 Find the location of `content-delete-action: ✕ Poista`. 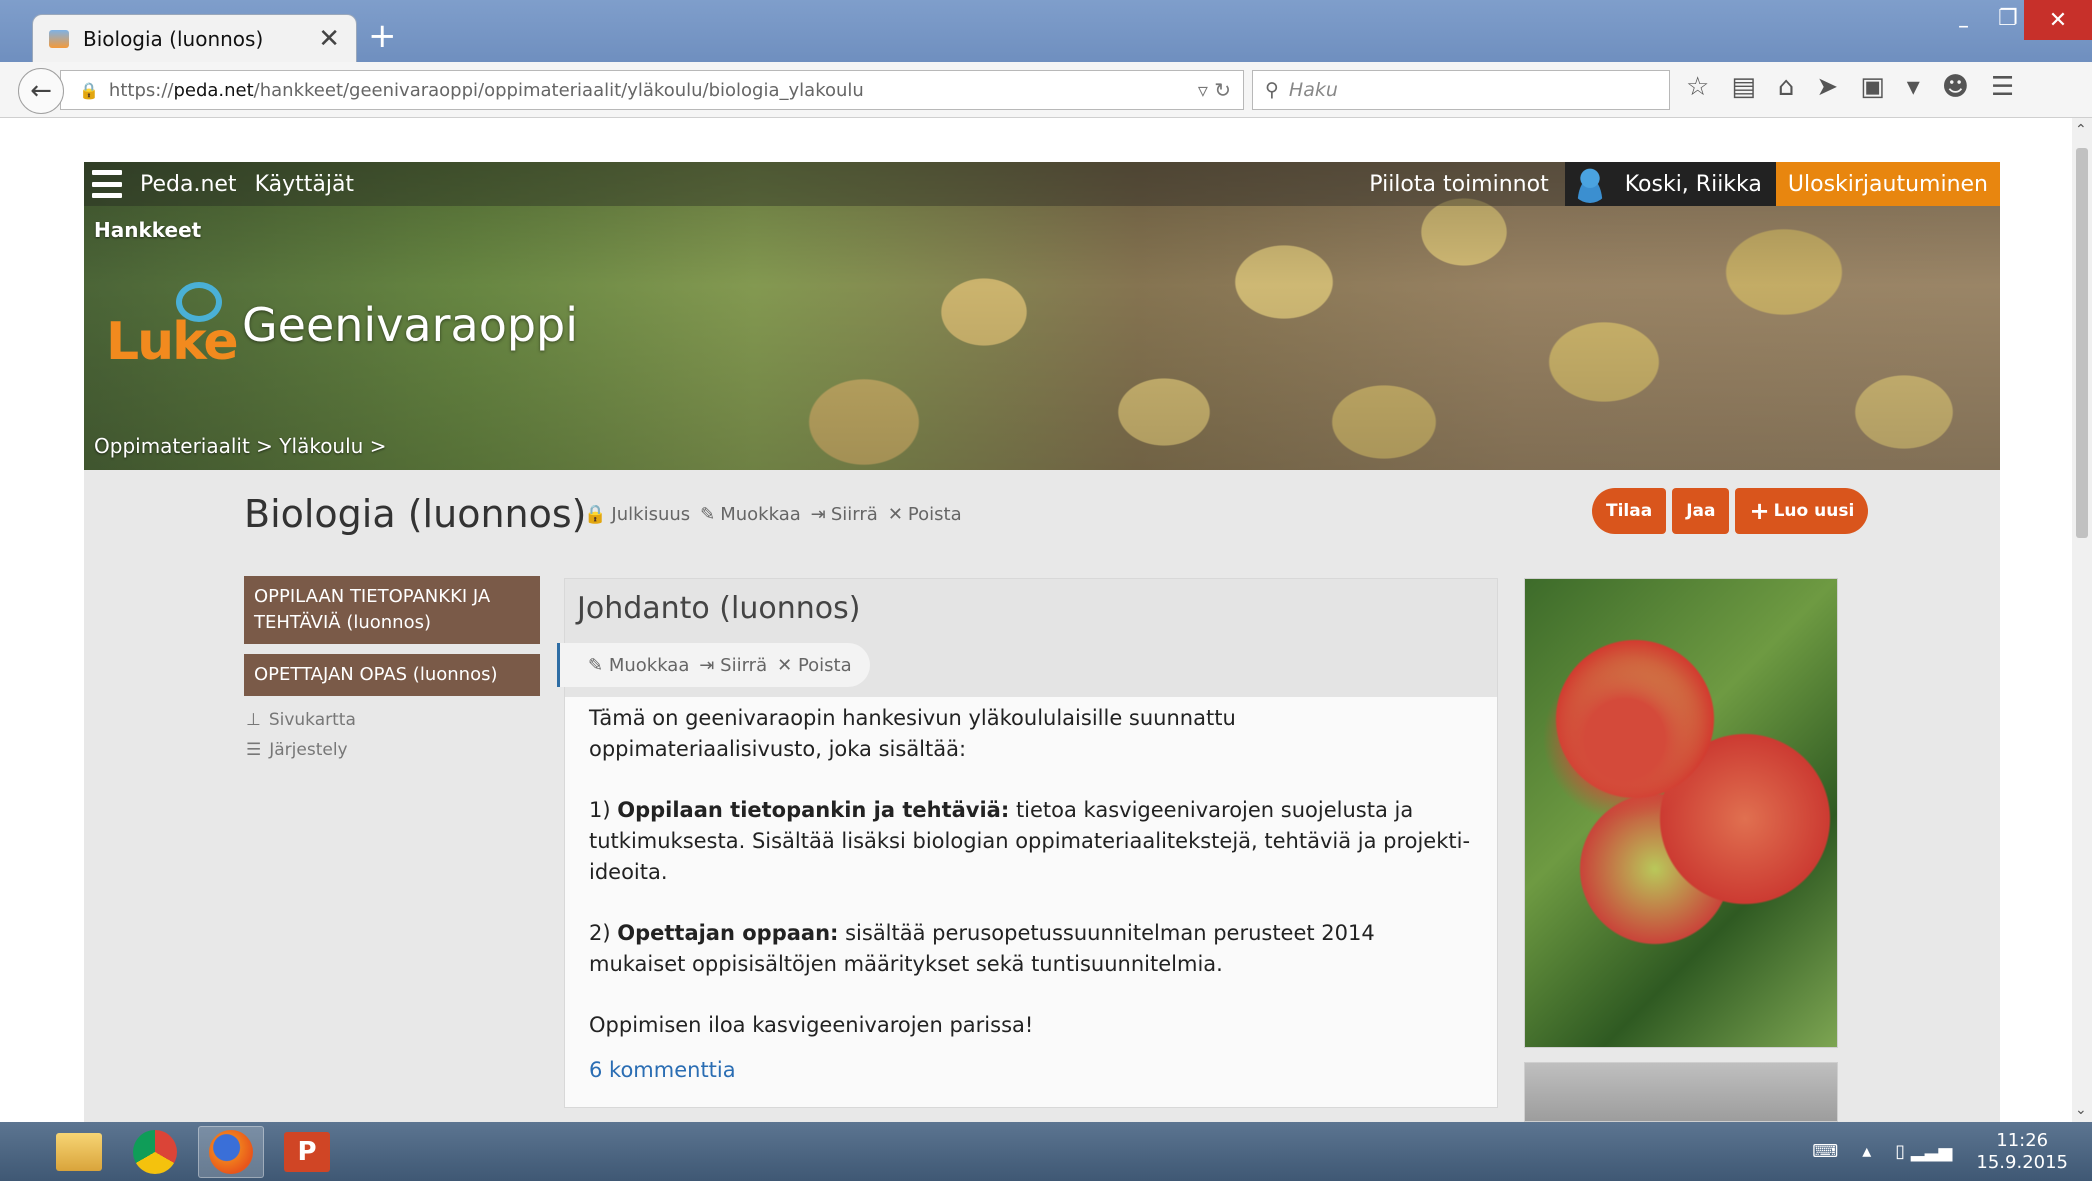

content-delete-action: ✕ Poista is located at coordinates (814, 665).